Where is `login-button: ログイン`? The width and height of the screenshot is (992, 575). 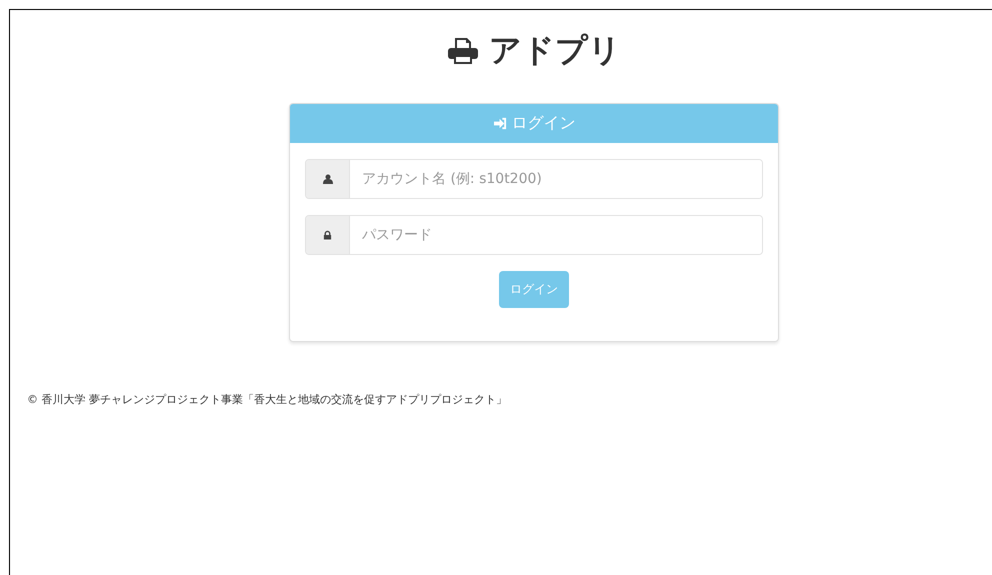 login-button: ログイン is located at coordinates (534, 289).